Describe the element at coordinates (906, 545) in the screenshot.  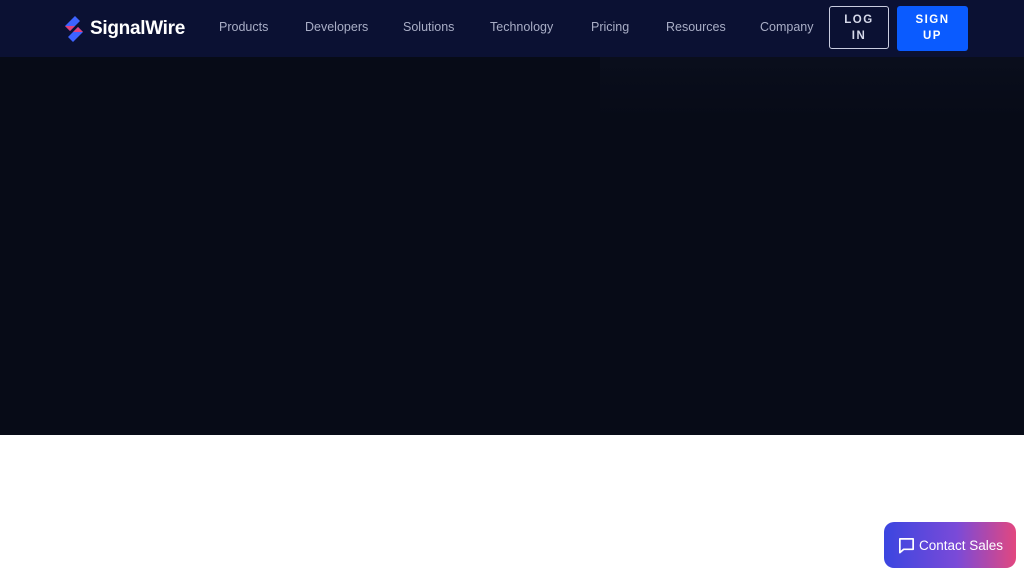
I see `chat-bubble-icon` at that location.